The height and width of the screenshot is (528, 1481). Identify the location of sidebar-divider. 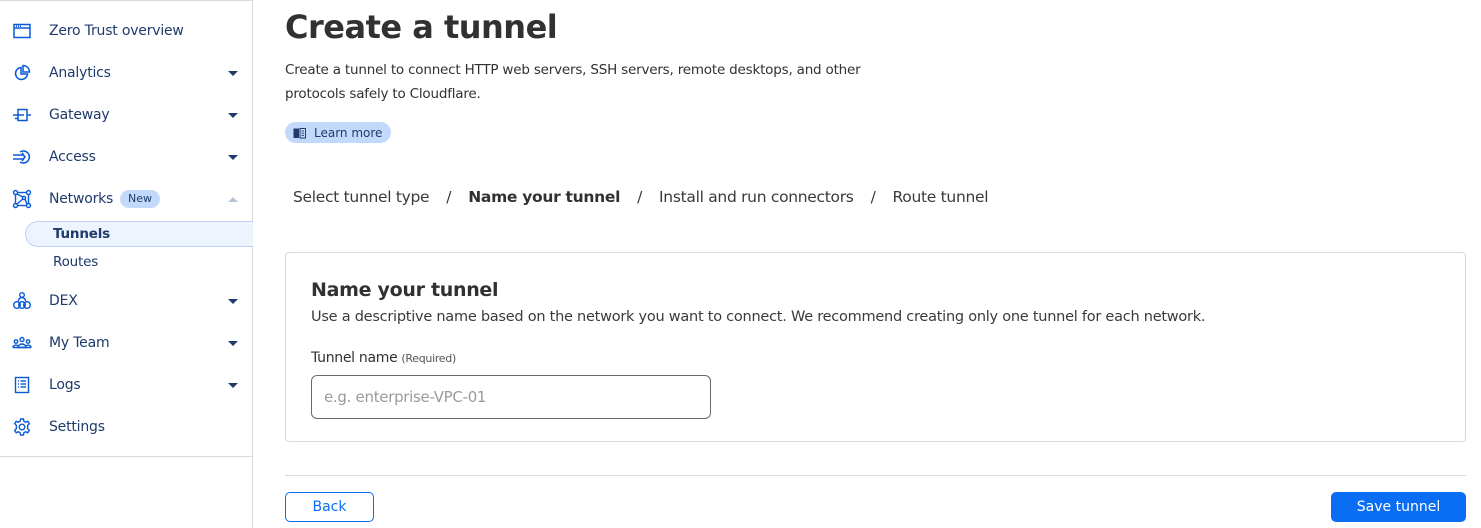
(126, 456).